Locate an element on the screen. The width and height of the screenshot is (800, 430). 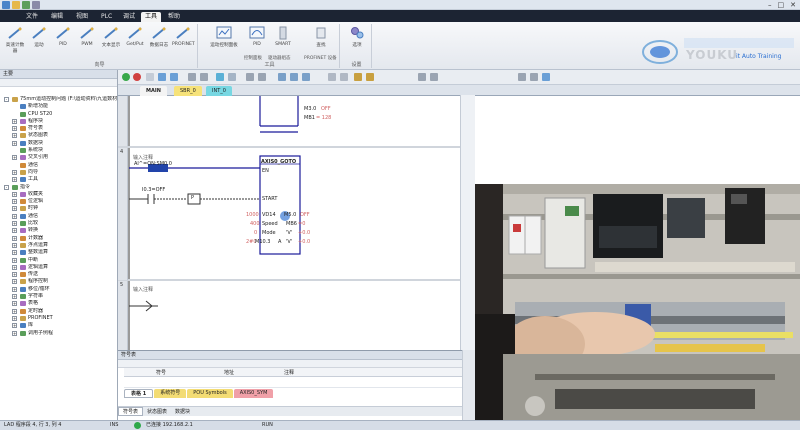
tab-debug: 调试 is located at coordinates (129, 17).